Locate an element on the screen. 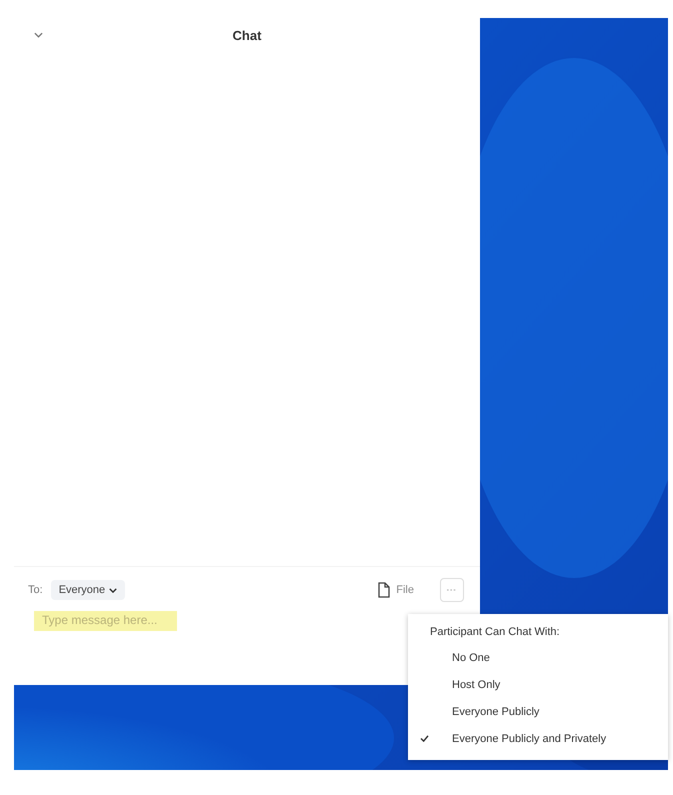 Image resolution: width=673 pixels, height=795 pixels. chevron-down-icon is located at coordinates (38, 35).